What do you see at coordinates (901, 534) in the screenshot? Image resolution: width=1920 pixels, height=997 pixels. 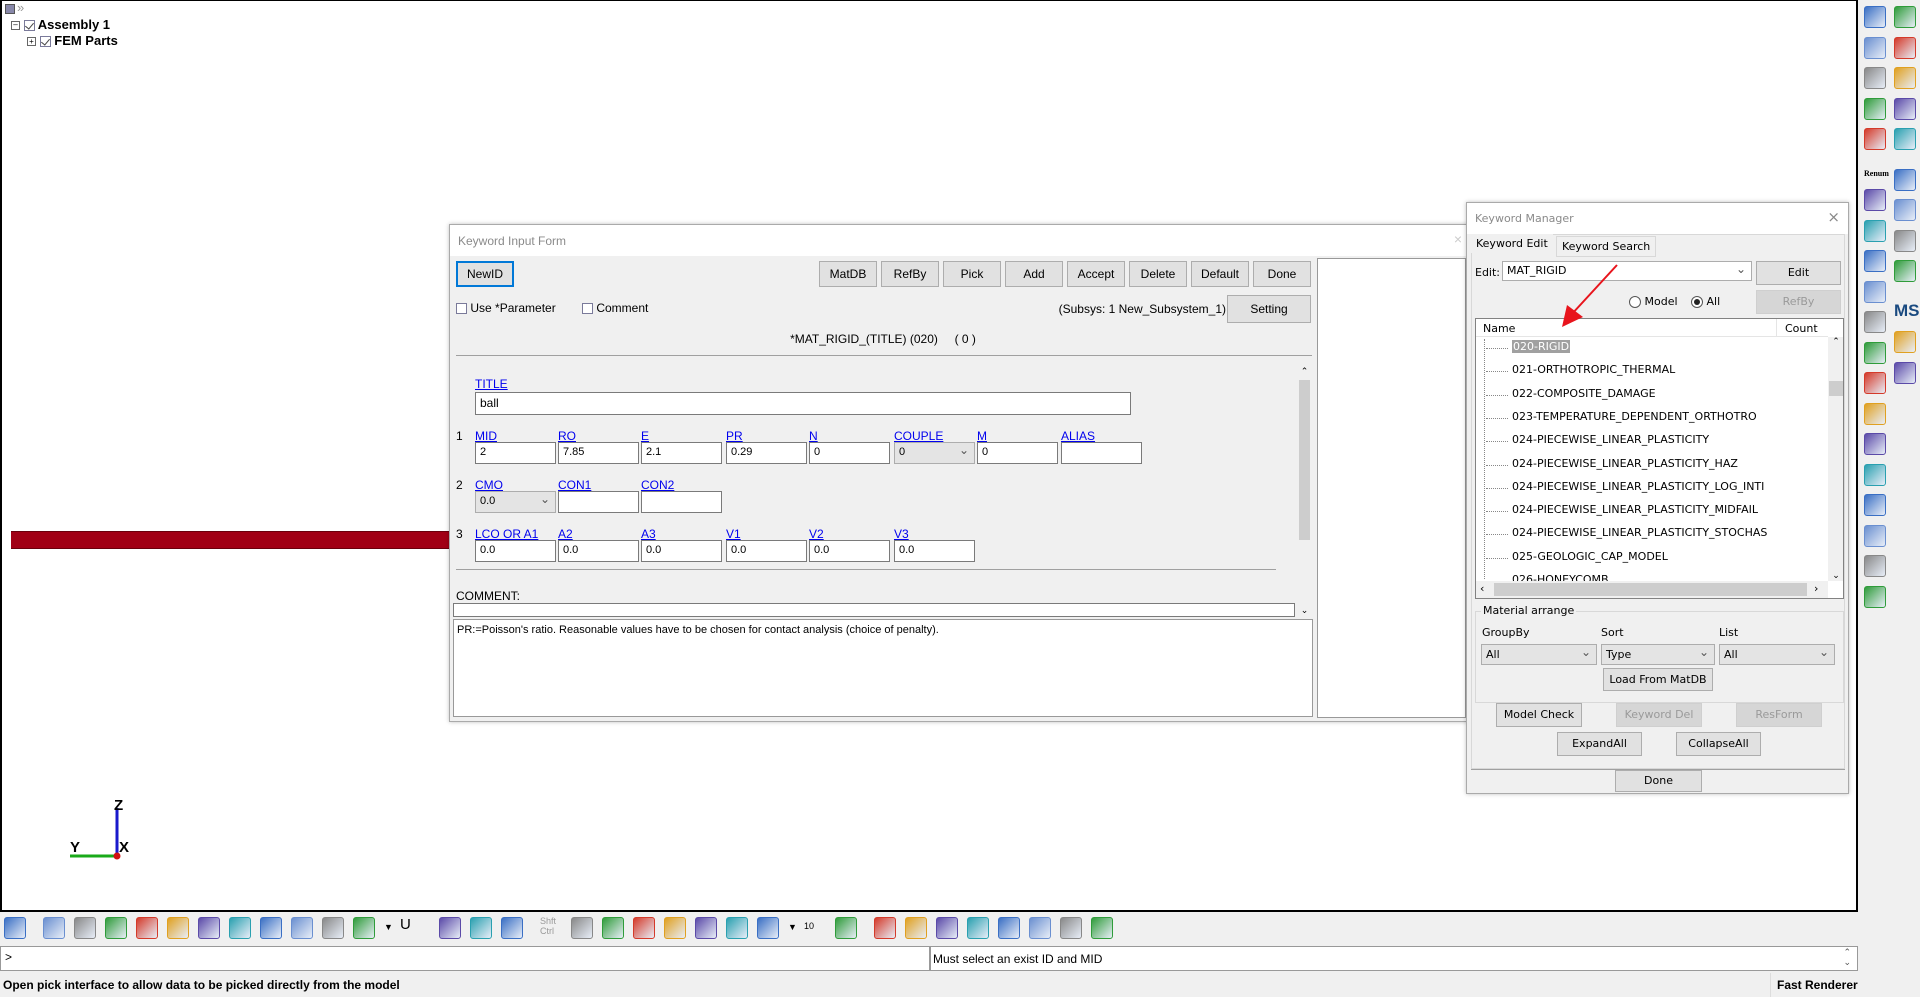 I see `field-label-v3: V3` at bounding box center [901, 534].